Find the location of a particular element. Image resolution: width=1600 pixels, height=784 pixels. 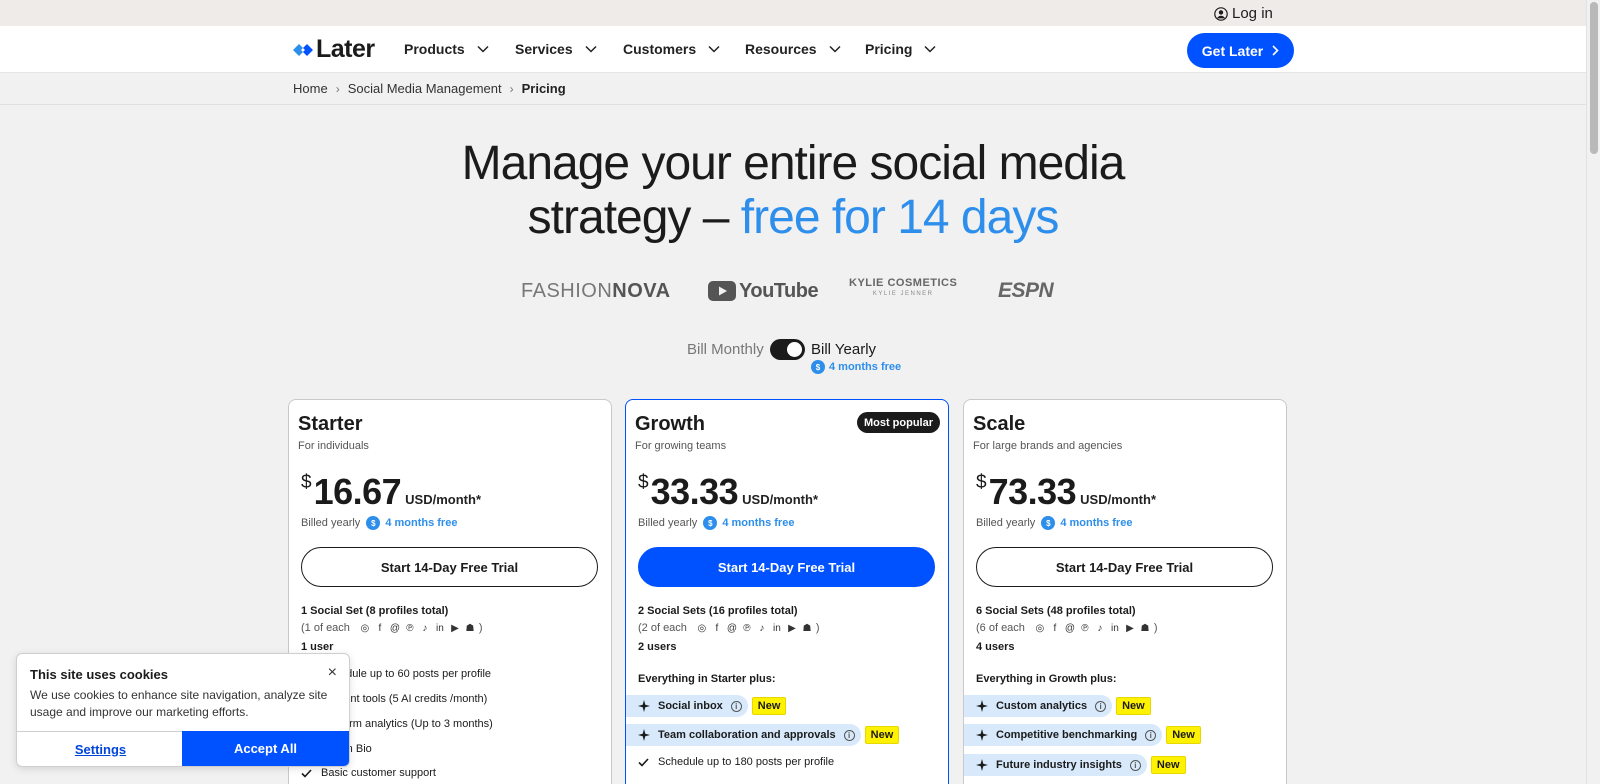

billing-toggle is located at coordinates (787, 349).